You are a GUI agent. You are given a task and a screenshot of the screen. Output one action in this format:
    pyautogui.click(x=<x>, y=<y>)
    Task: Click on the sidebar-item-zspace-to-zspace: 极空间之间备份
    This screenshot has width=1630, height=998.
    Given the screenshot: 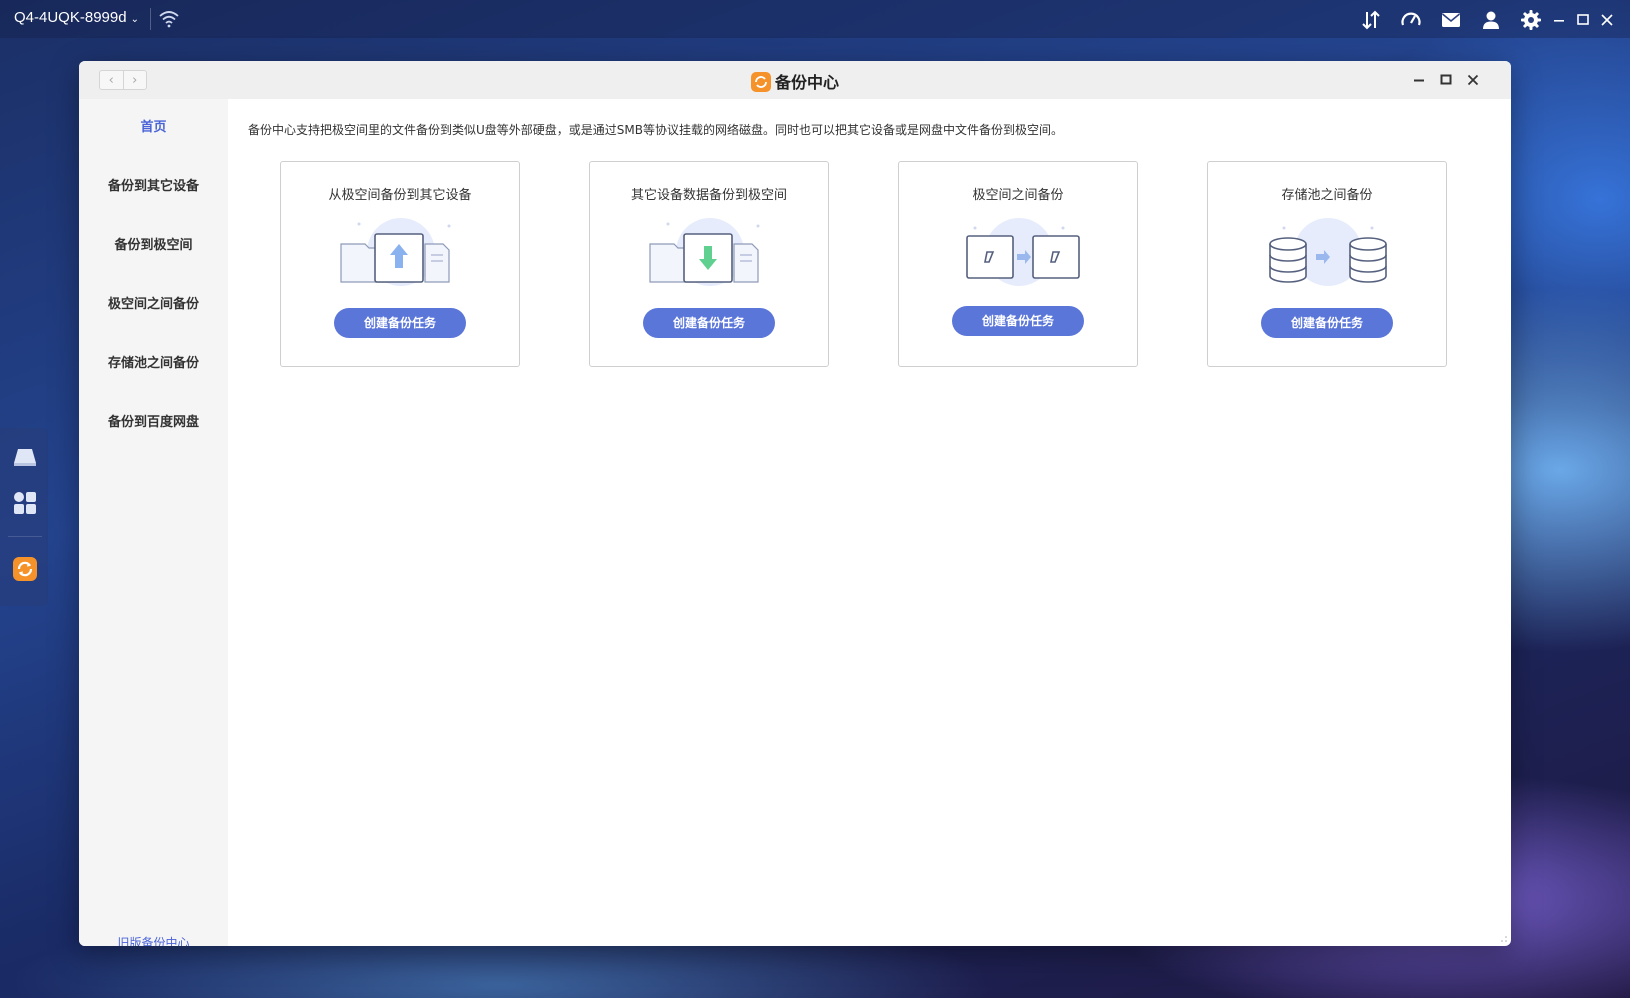 What is the action you would take?
    pyautogui.click(x=153, y=305)
    